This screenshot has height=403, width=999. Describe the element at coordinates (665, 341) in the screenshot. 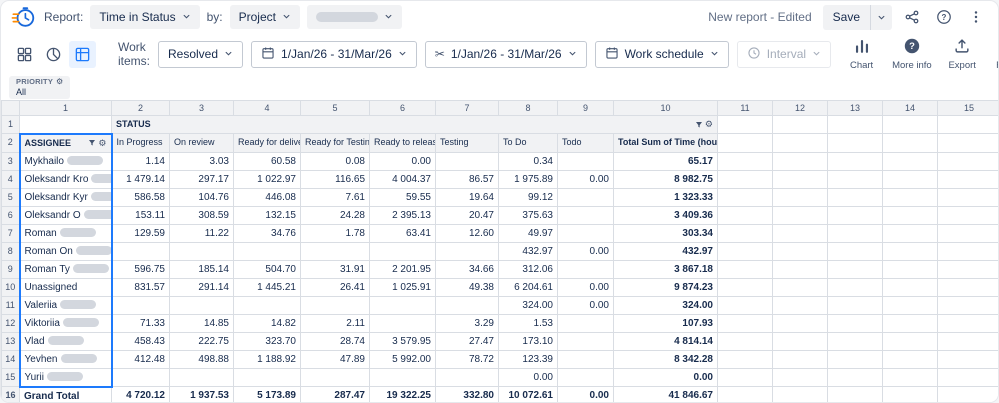

I see `total-cell: 4 814.14` at that location.